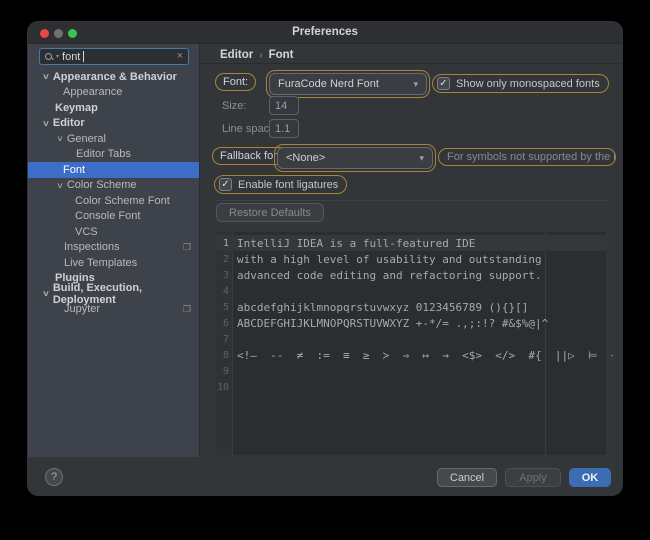  I want to click on line-spacing-input: 1.1, so click(284, 128).